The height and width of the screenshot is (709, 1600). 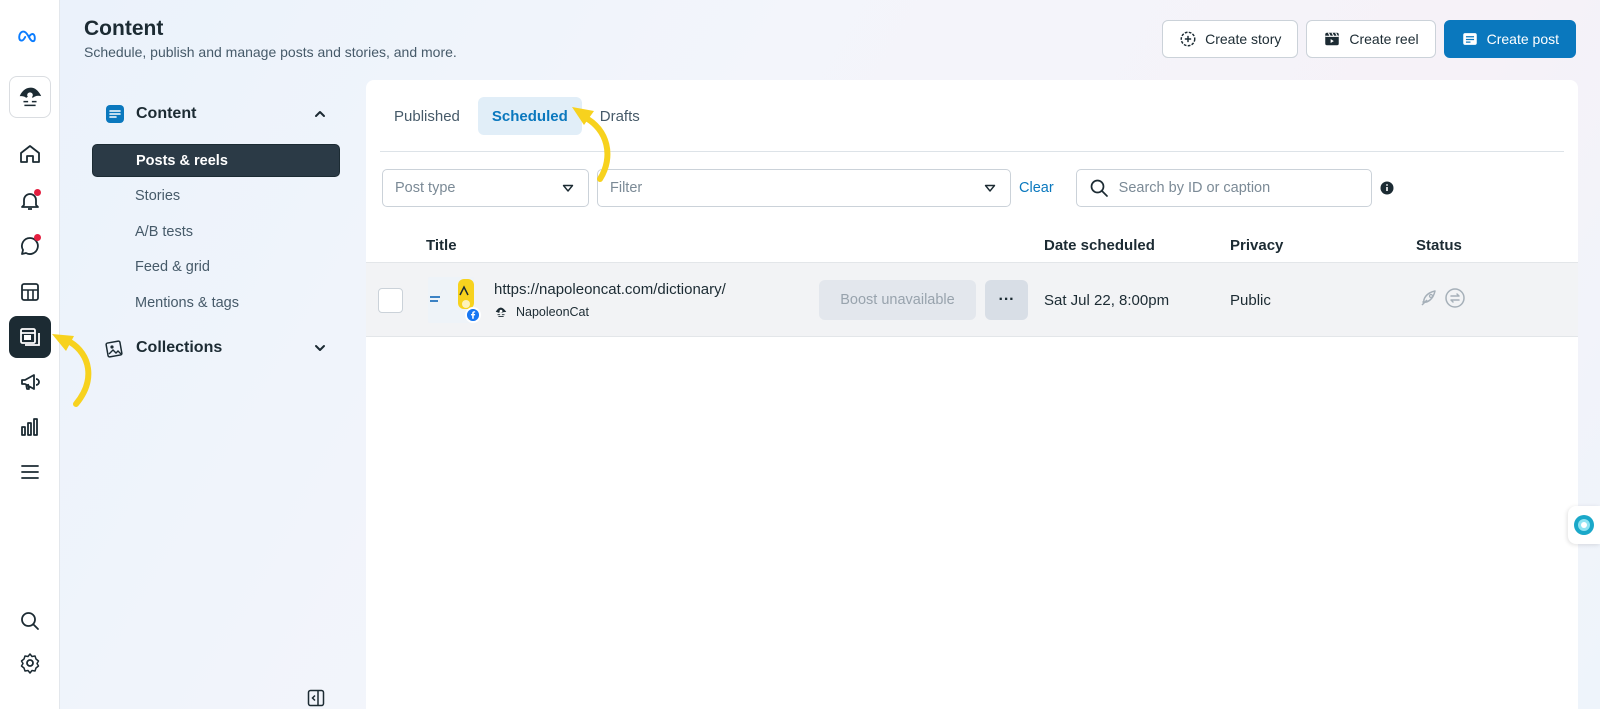 I want to click on create-reel-label: Create reel, so click(x=1384, y=39).